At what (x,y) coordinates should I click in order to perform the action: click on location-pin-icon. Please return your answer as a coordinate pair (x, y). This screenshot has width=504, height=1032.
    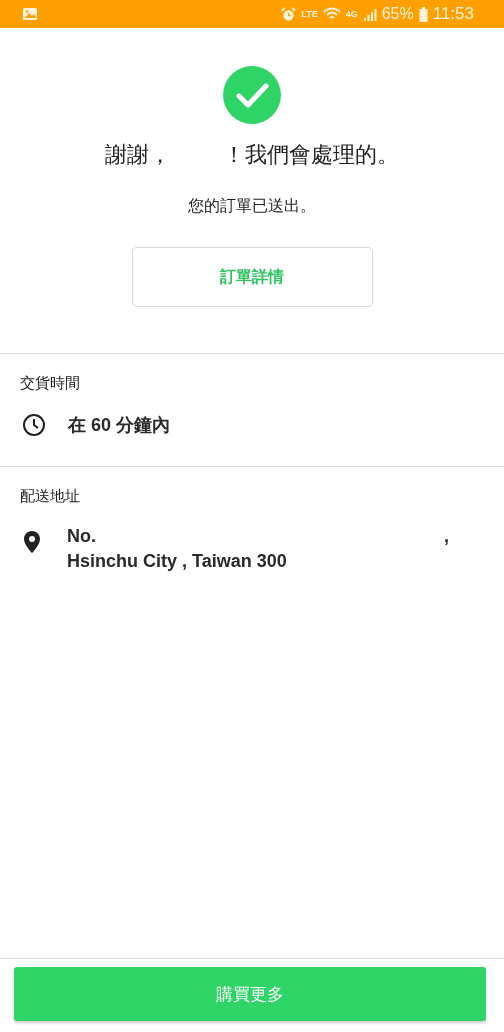
    Looking at the image, I should click on (32, 542).